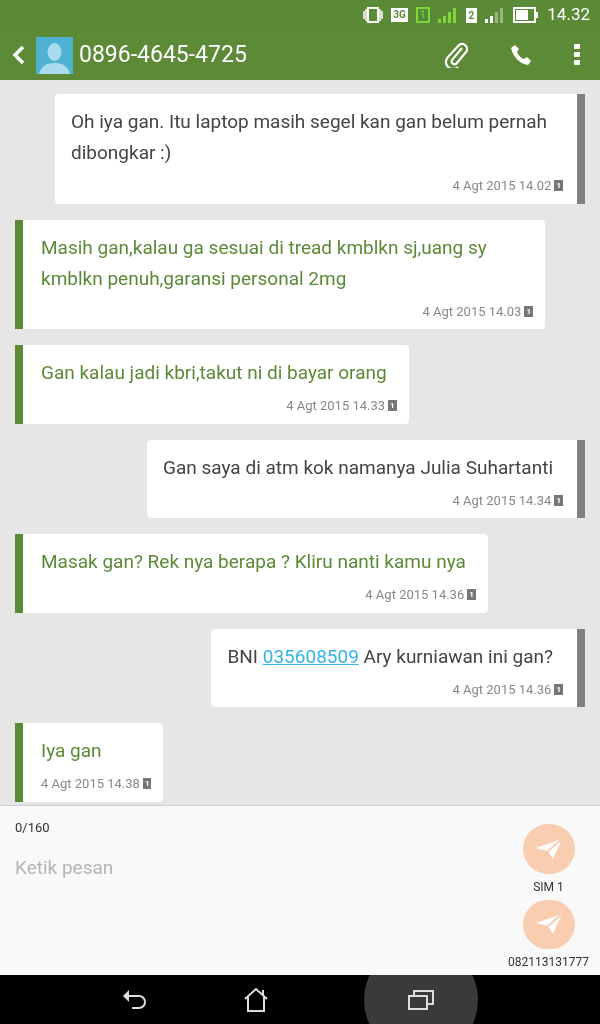 This screenshot has height=1024, width=600. I want to click on recent-apps-icon, so click(421, 999).